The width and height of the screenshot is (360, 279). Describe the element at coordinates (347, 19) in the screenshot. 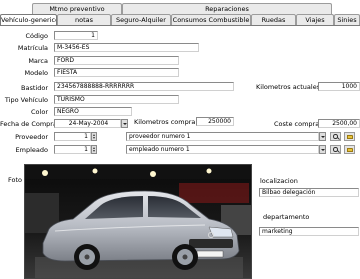

I see `tab-siniestros: Sinies` at that location.